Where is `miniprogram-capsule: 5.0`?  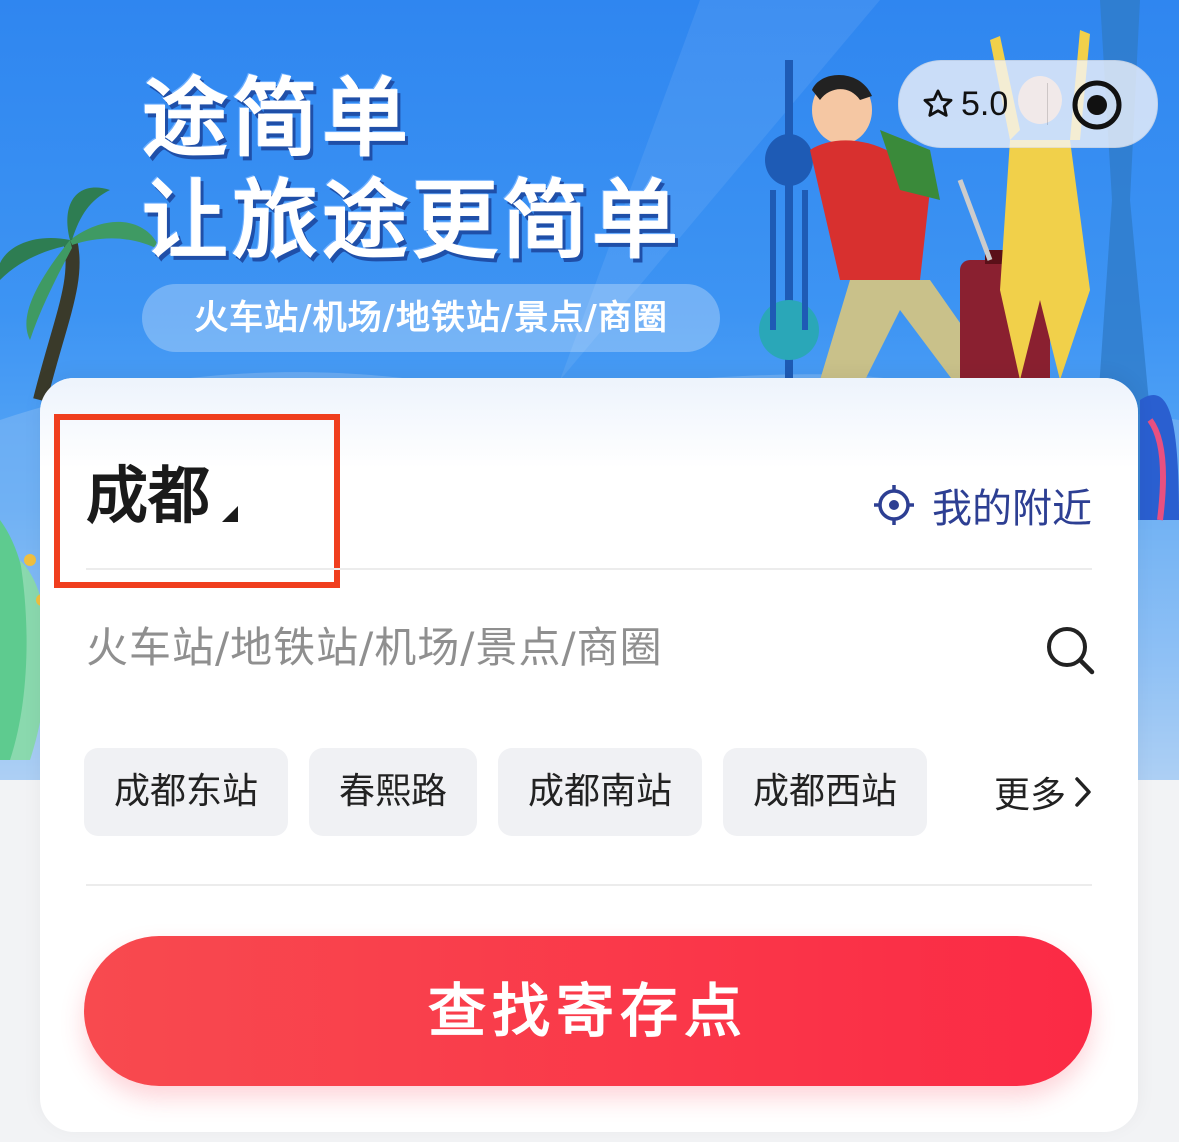
miniprogram-capsule: 5.0 is located at coordinates (1028, 104).